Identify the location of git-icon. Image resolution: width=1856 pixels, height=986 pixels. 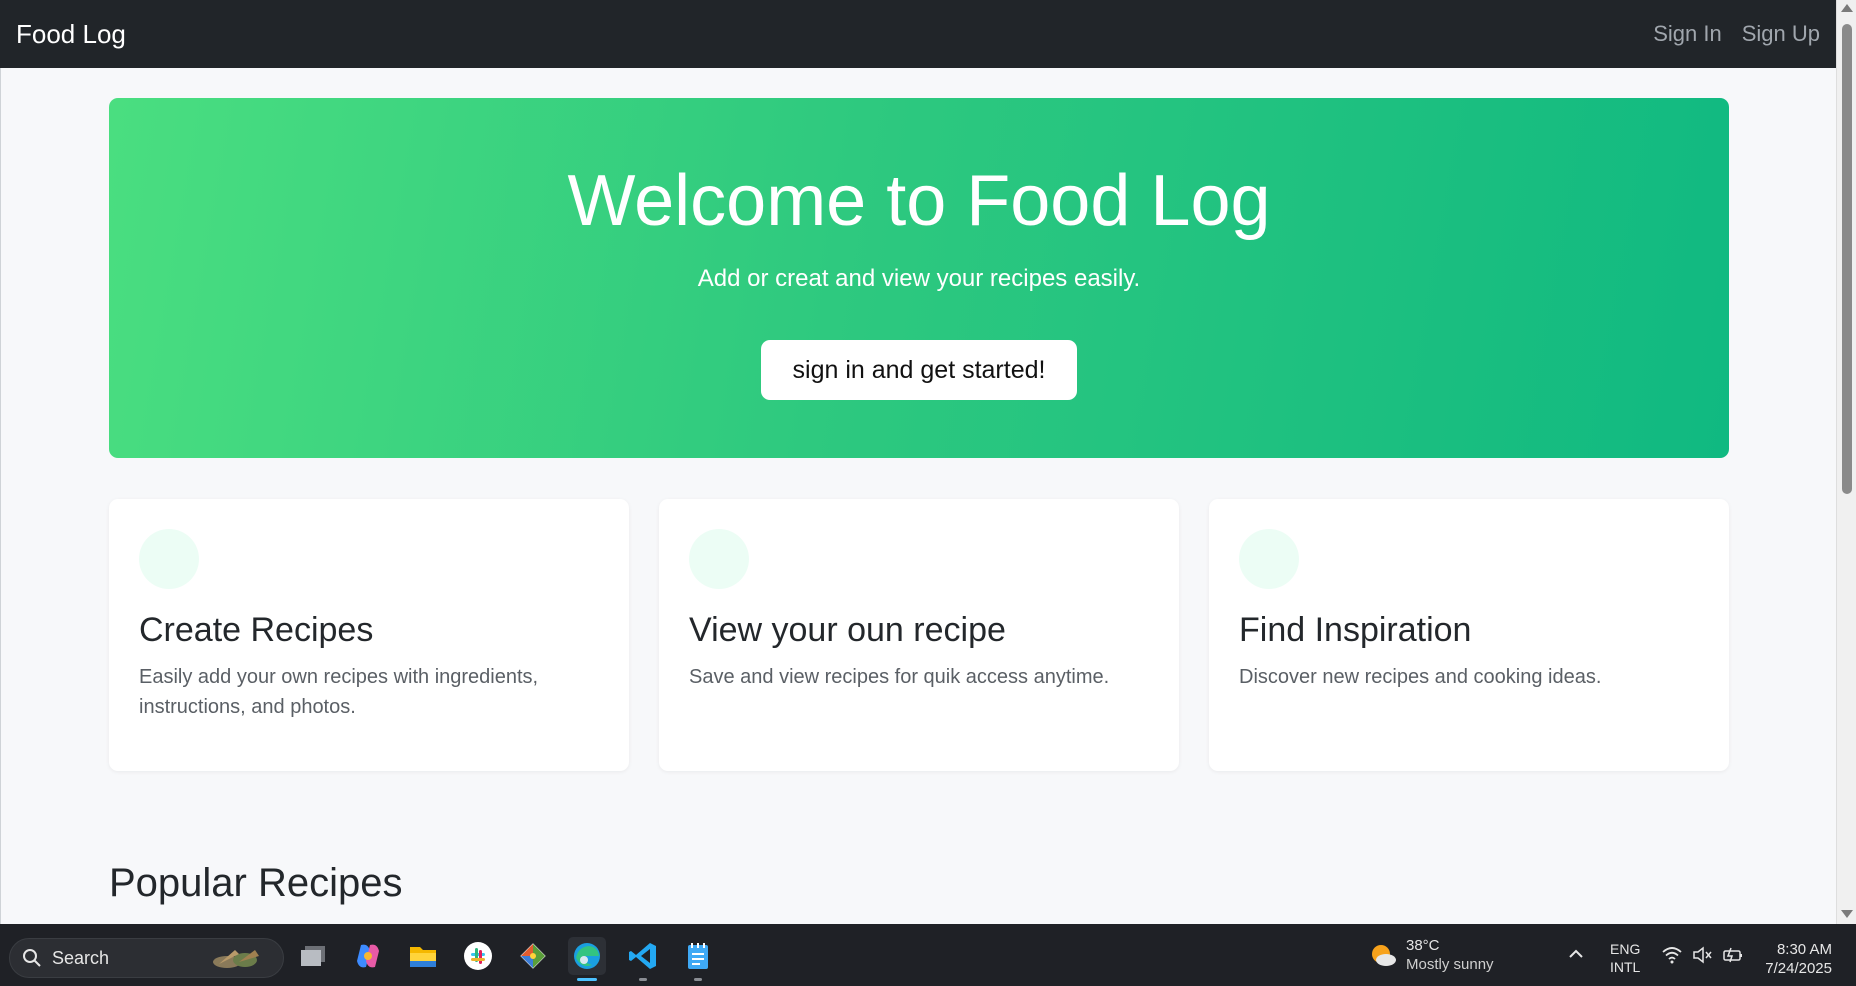
(533, 956).